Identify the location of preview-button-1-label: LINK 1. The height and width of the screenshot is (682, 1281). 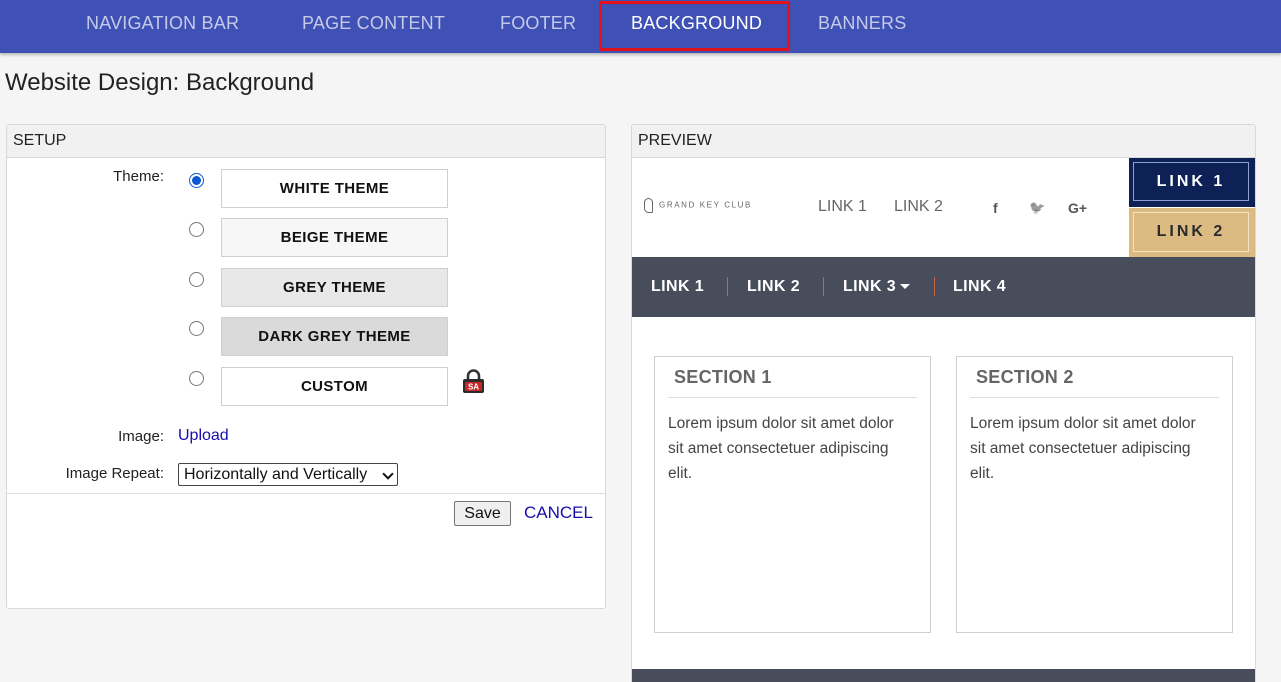
(1191, 181).